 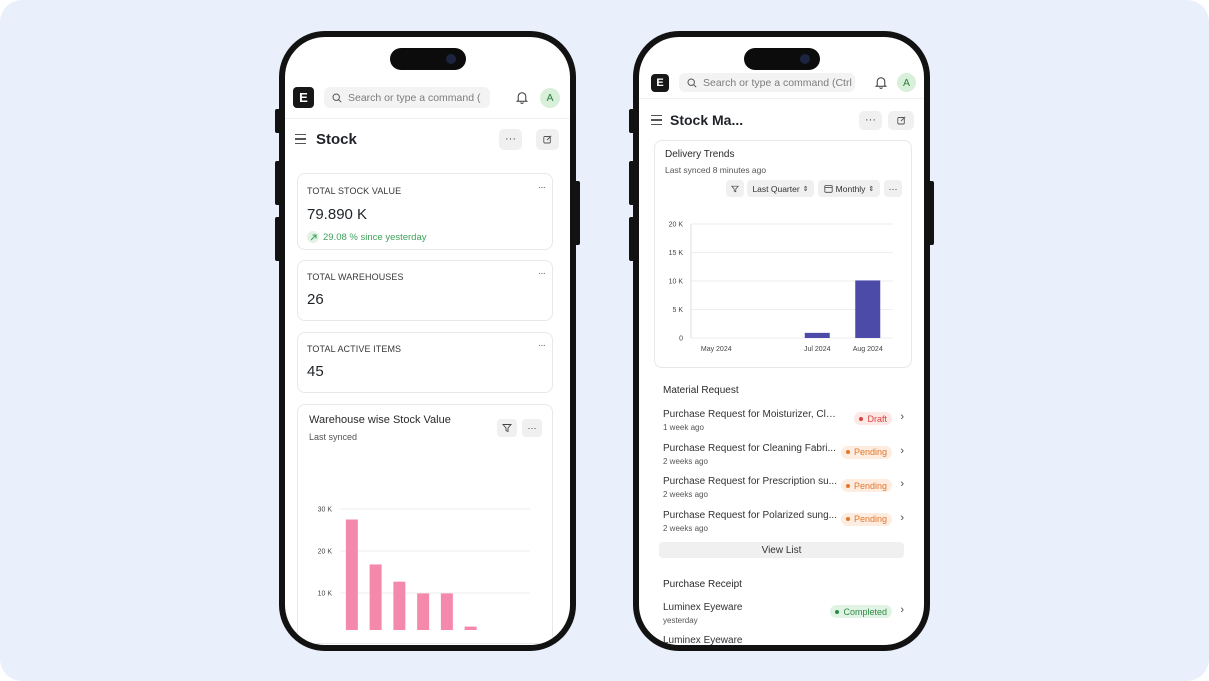 What do you see at coordinates (407, 97) in the screenshot?
I see `search-input: Search or type a command (` at bounding box center [407, 97].